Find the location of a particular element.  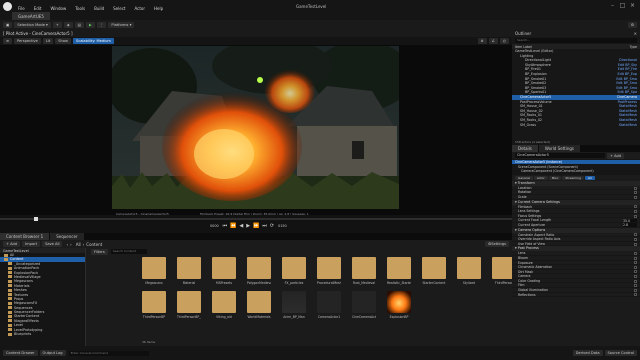

actor-name-field: CineCameraActor5 is located at coordinates (560, 155).